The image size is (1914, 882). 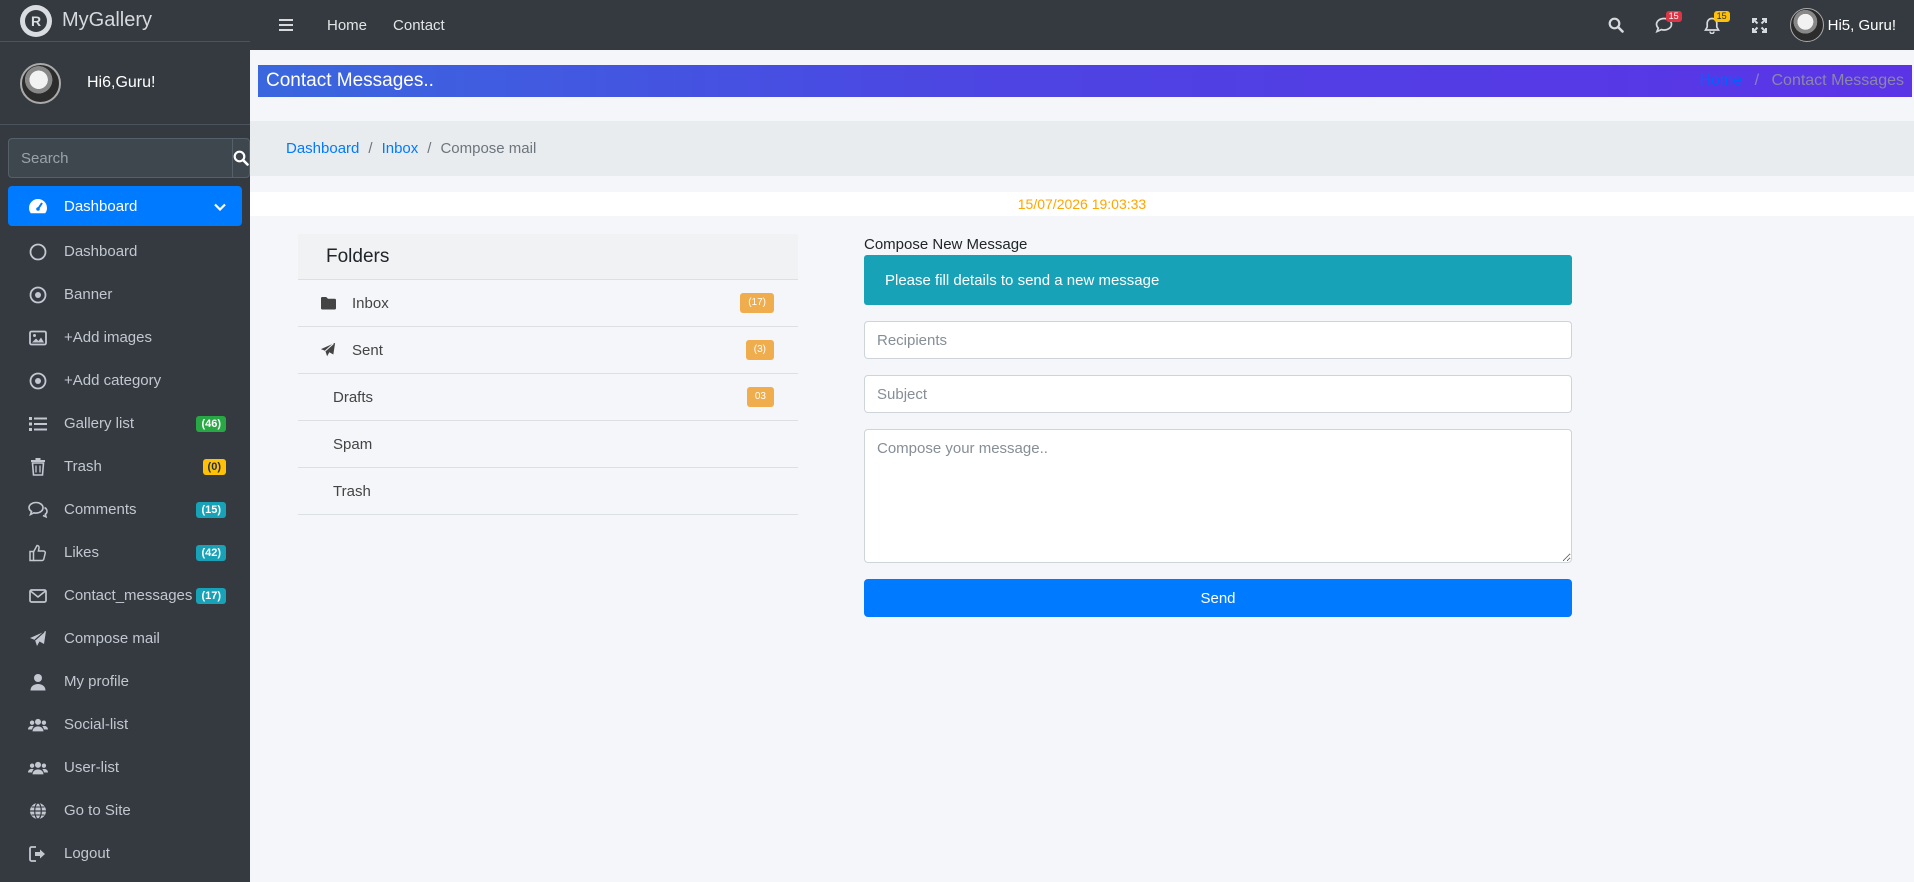 I want to click on notifications-dropdown: 15, so click(x=1712, y=25).